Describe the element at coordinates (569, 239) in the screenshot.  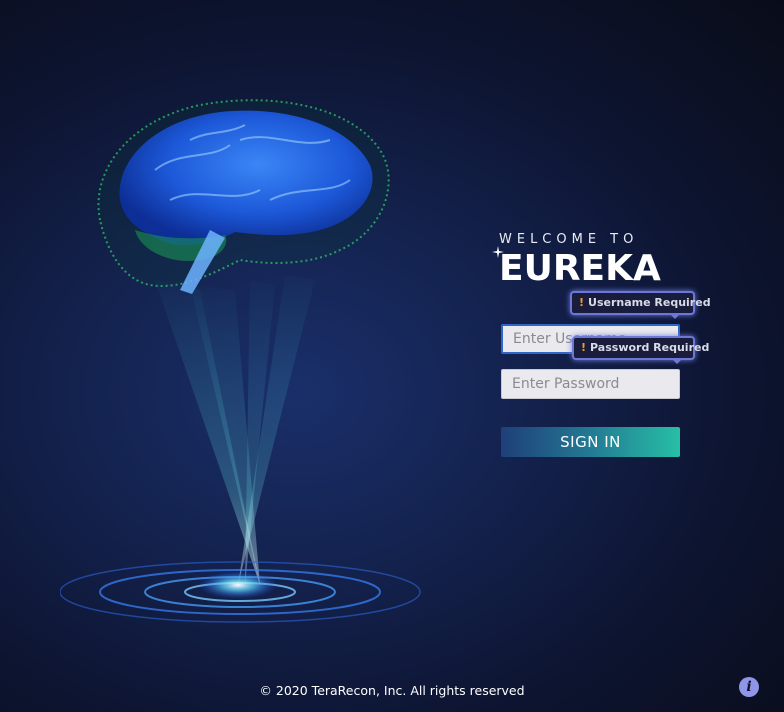
I see `welcome-heading: WELCOME TO` at that location.